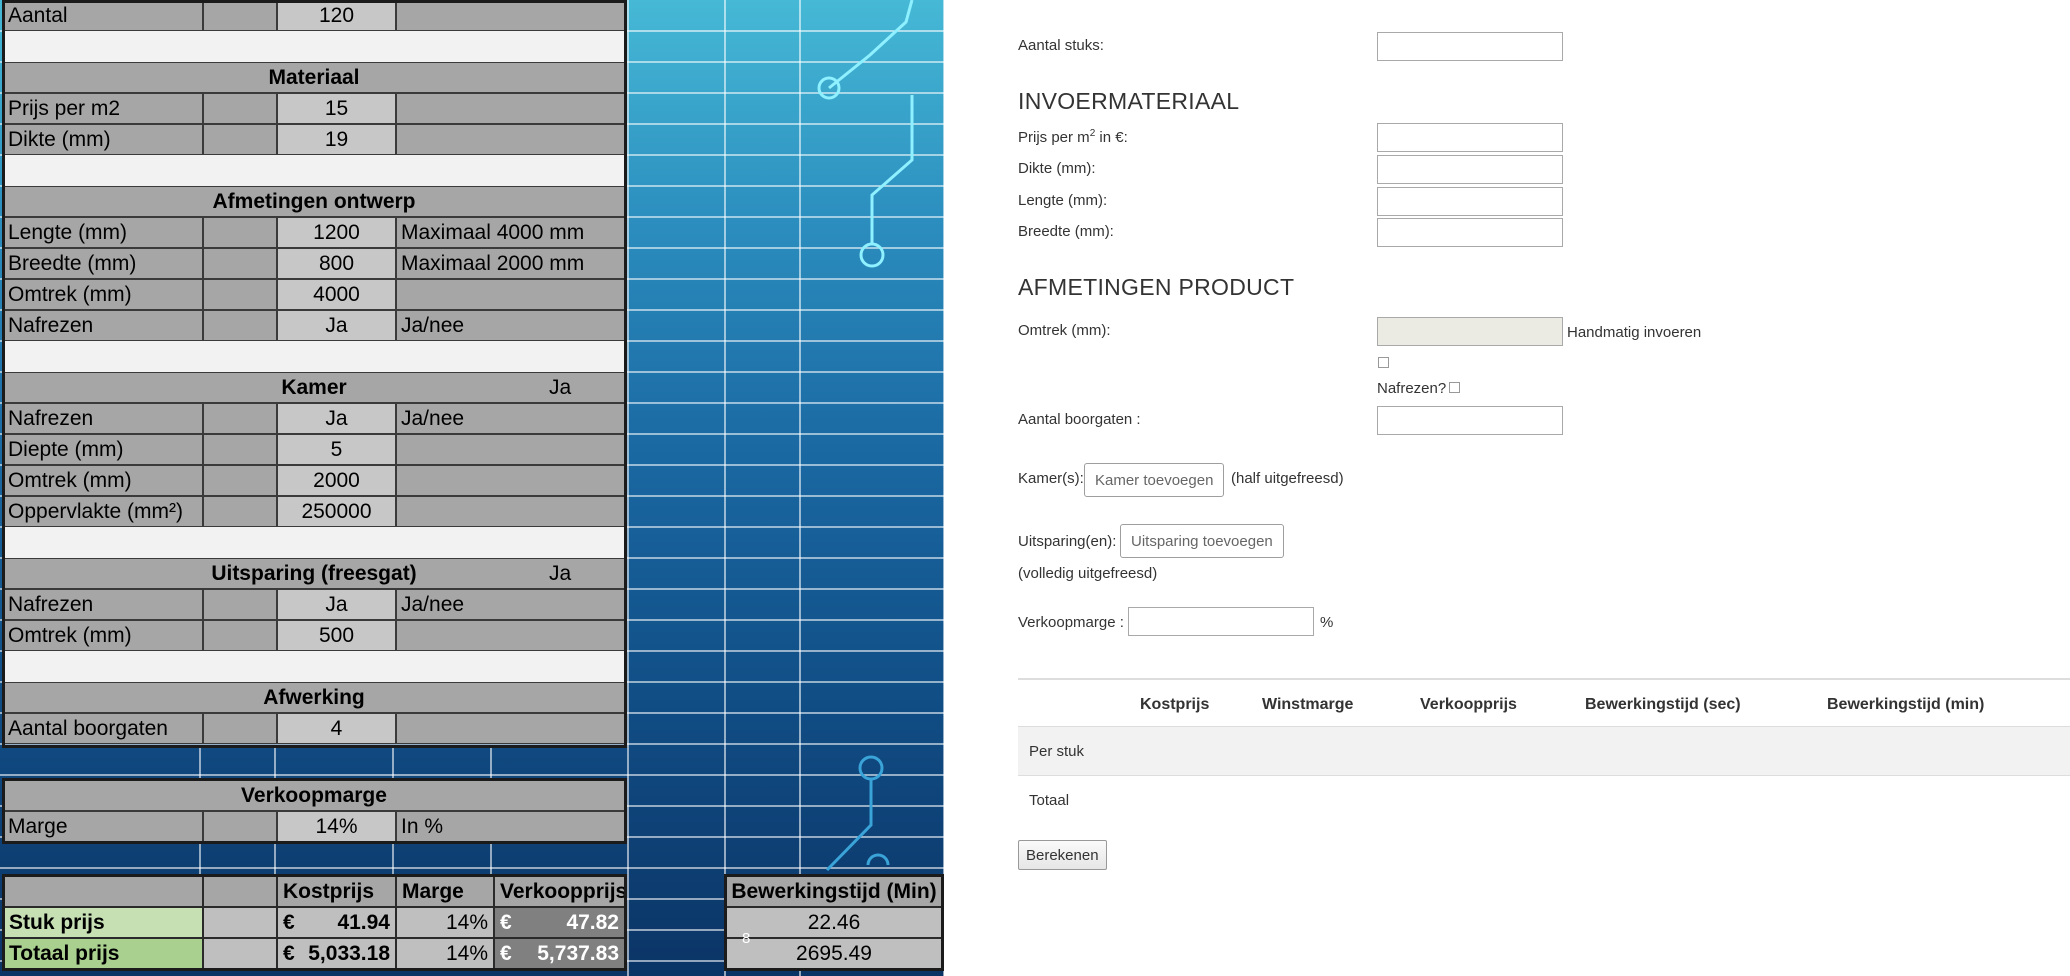 The image size is (2070, 976). What do you see at coordinates (1154, 480) in the screenshot?
I see `kamer-toevoegen-button: Kamer toevoegen` at bounding box center [1154, 480].